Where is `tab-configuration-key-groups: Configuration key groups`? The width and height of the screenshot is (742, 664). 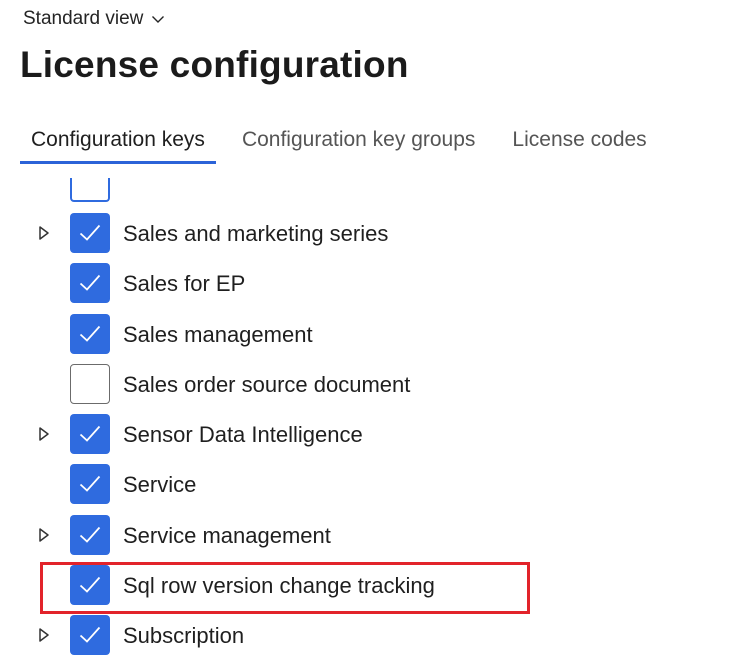
tab-configuration-key-groups: Configuration key groups is located at coordinates (358, 143).